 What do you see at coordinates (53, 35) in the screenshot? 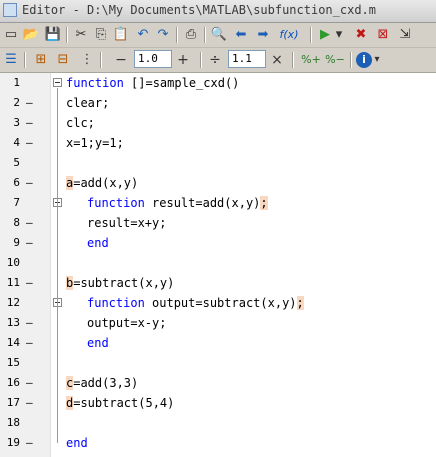
I see `save-icon: 💾` at bounding box center [53, 35].